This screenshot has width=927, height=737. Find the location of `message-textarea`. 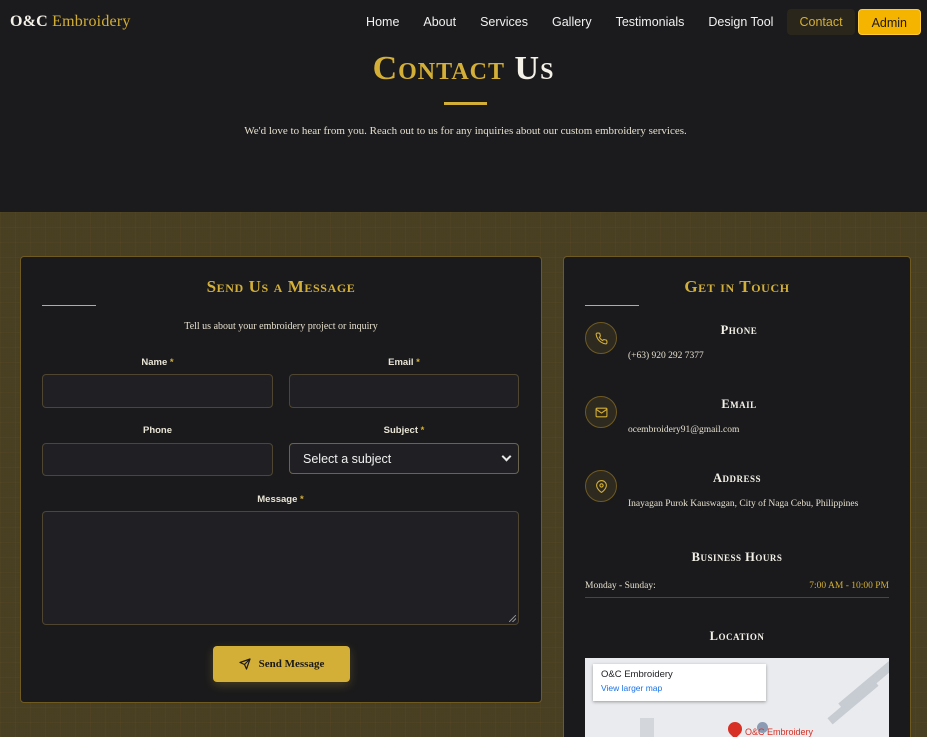

message-textarea is located at coordinates (280, 568).